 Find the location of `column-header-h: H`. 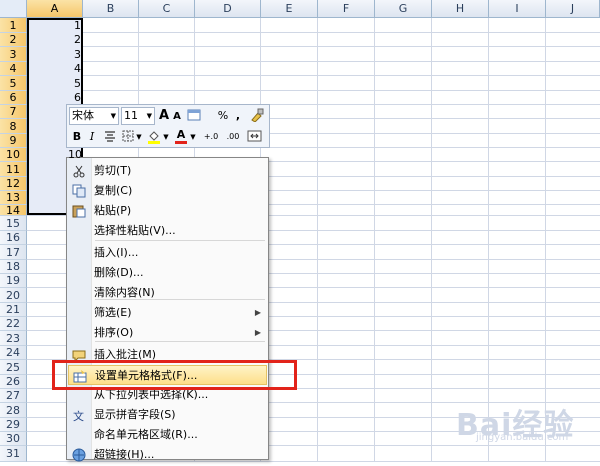

column-header-h: H is located at coordinates (460, 9).